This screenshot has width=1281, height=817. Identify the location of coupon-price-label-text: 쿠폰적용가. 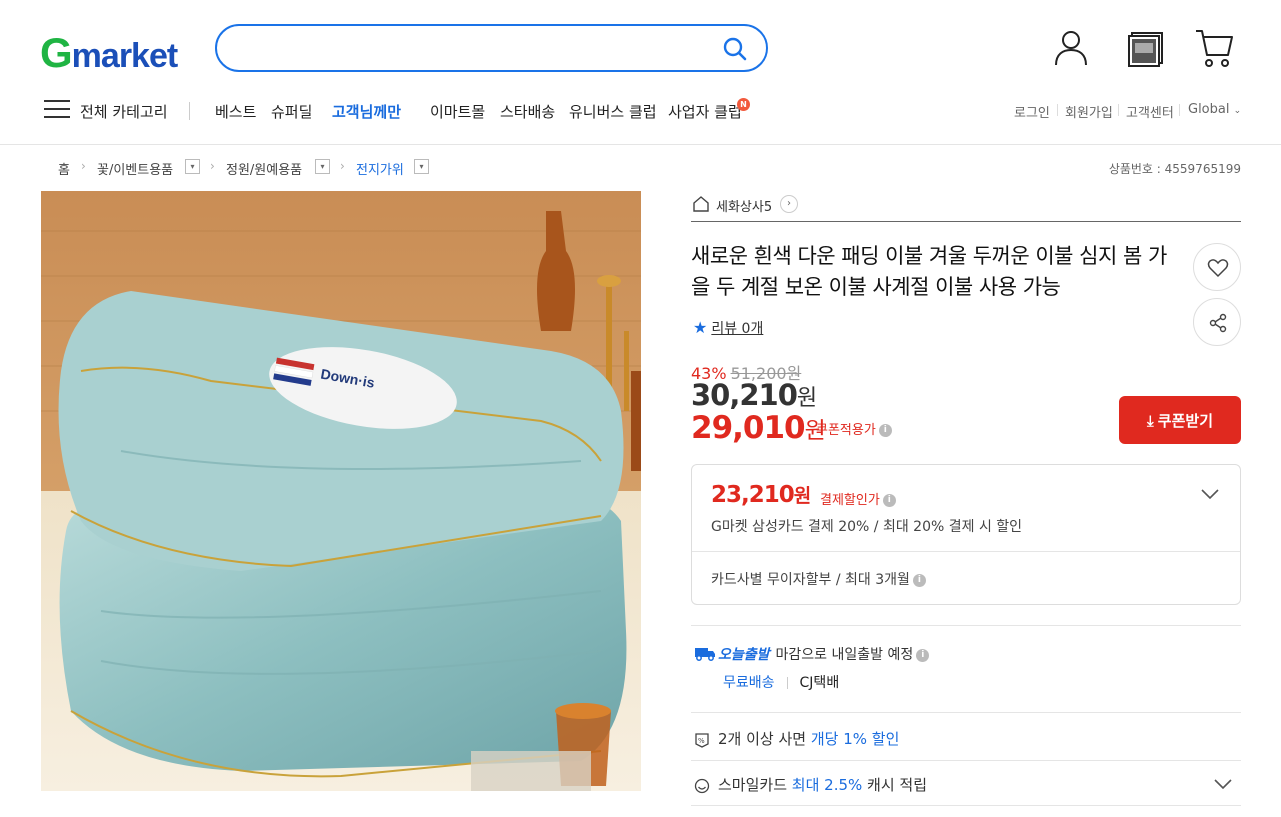
(846, 430).